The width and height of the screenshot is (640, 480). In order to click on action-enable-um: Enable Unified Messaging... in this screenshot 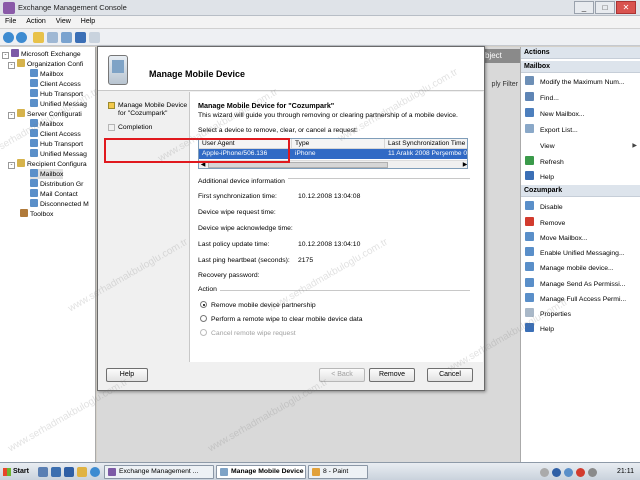, I will do `click(581, 253)`.